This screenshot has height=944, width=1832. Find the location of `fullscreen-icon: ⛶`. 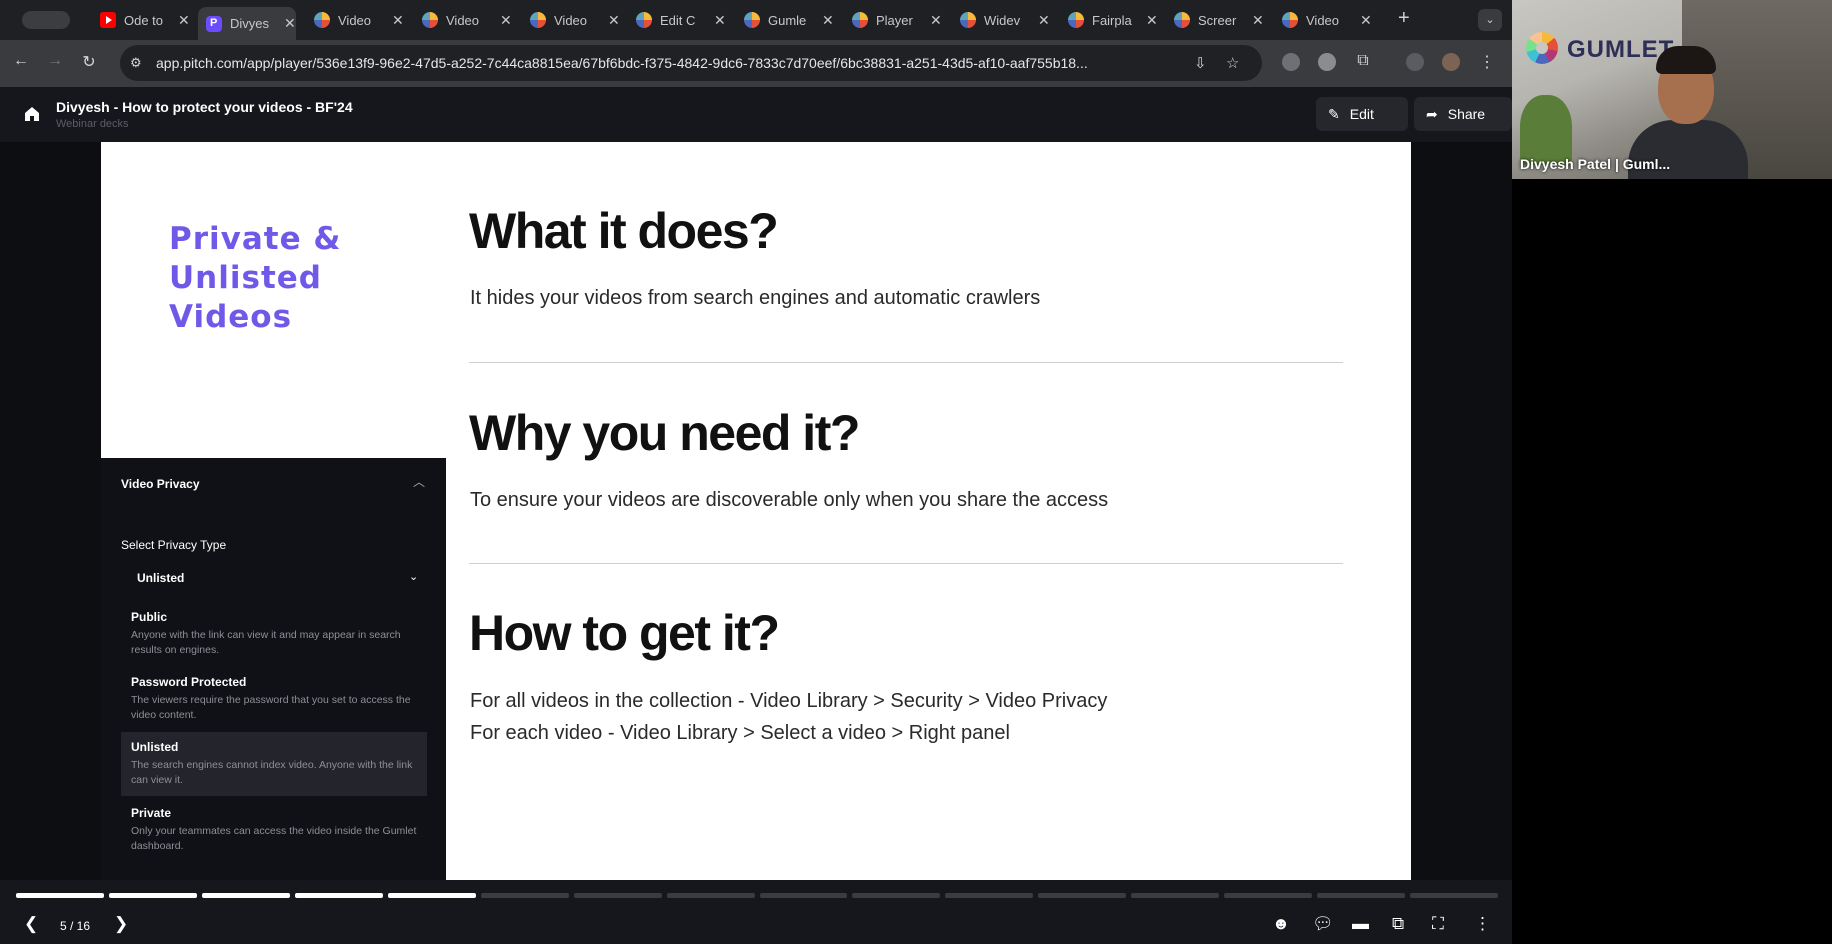

fullscreen-icon: ⛶ is located at coordinates (1438, 924).